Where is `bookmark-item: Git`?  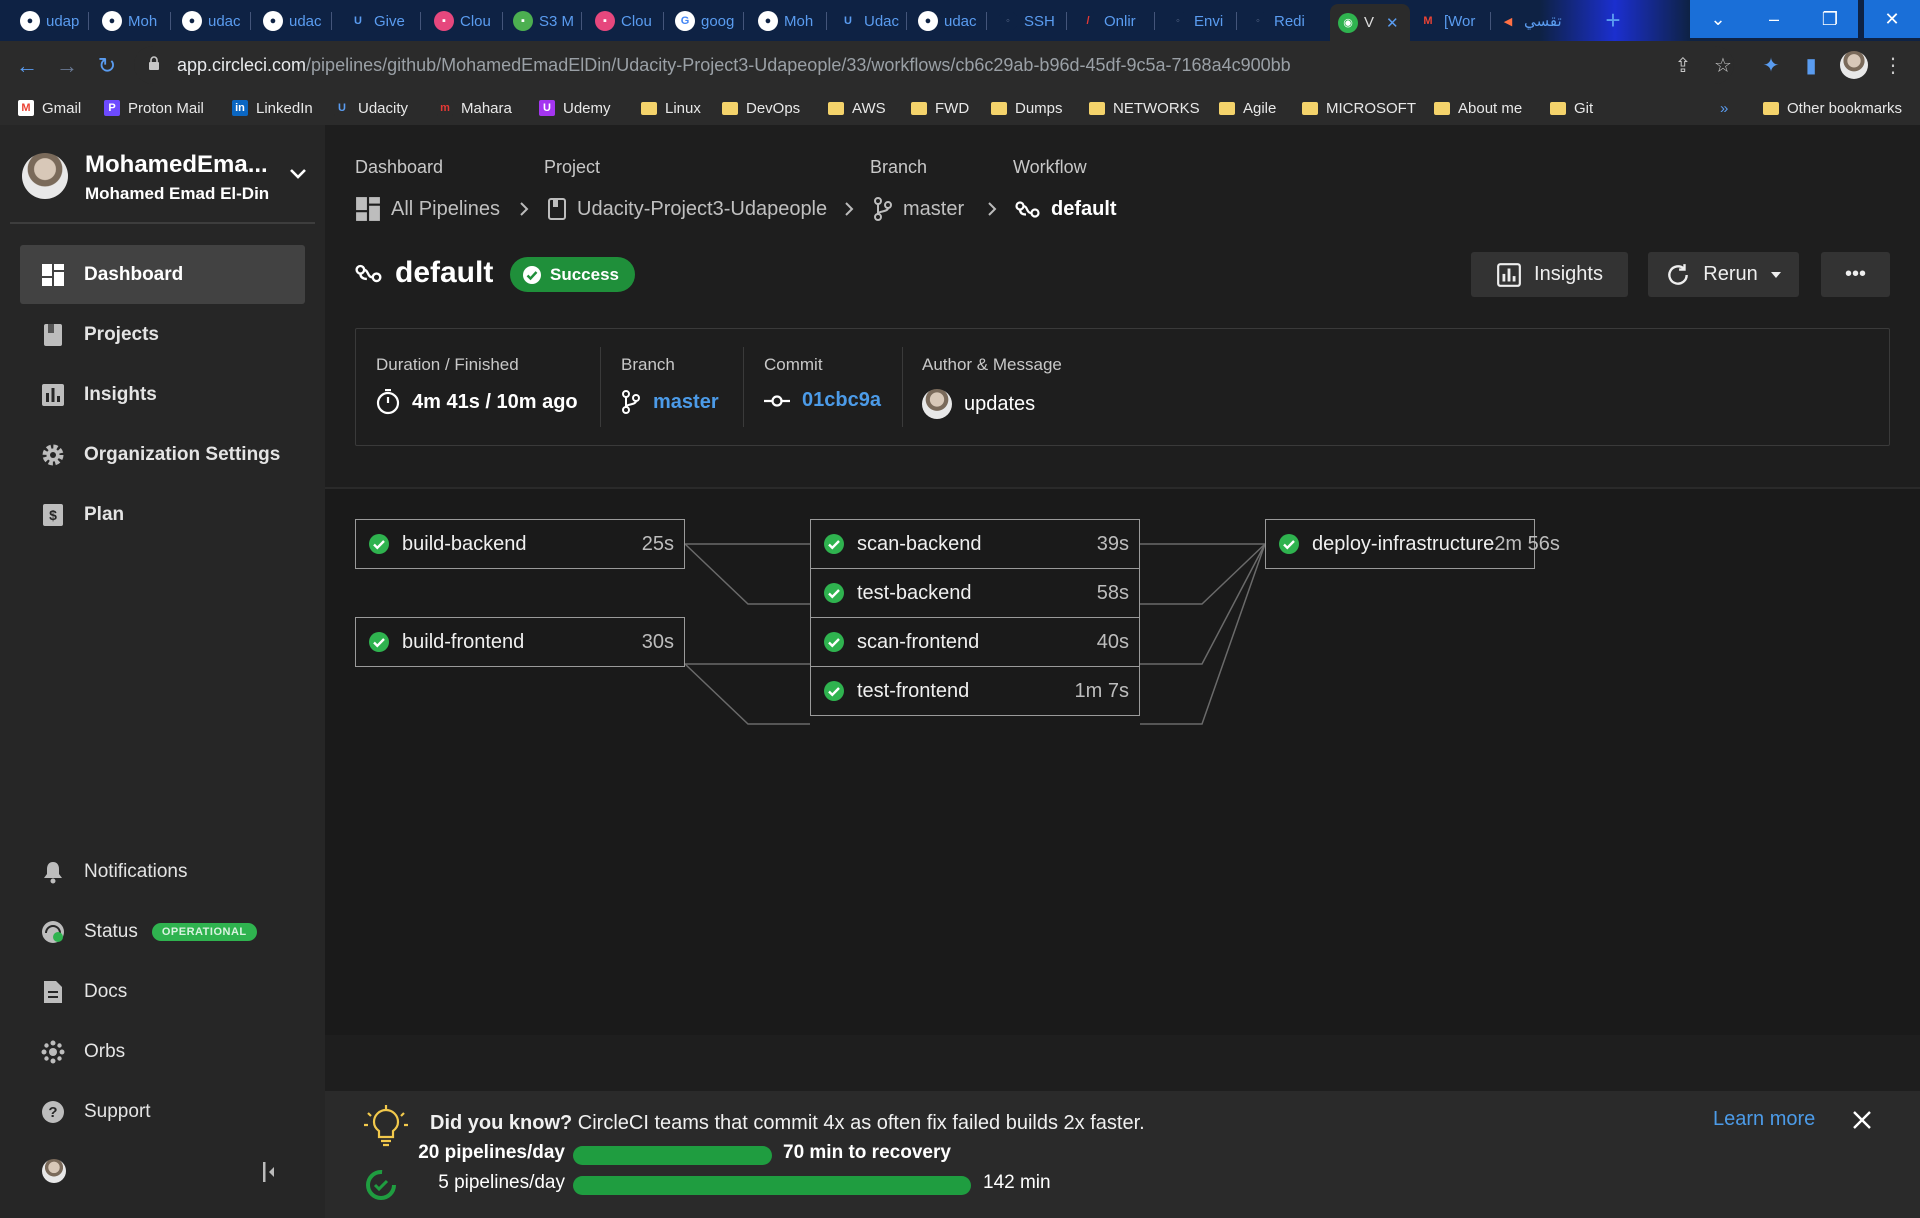
bookmark-item: Git is located at coordinates (1571, 108).